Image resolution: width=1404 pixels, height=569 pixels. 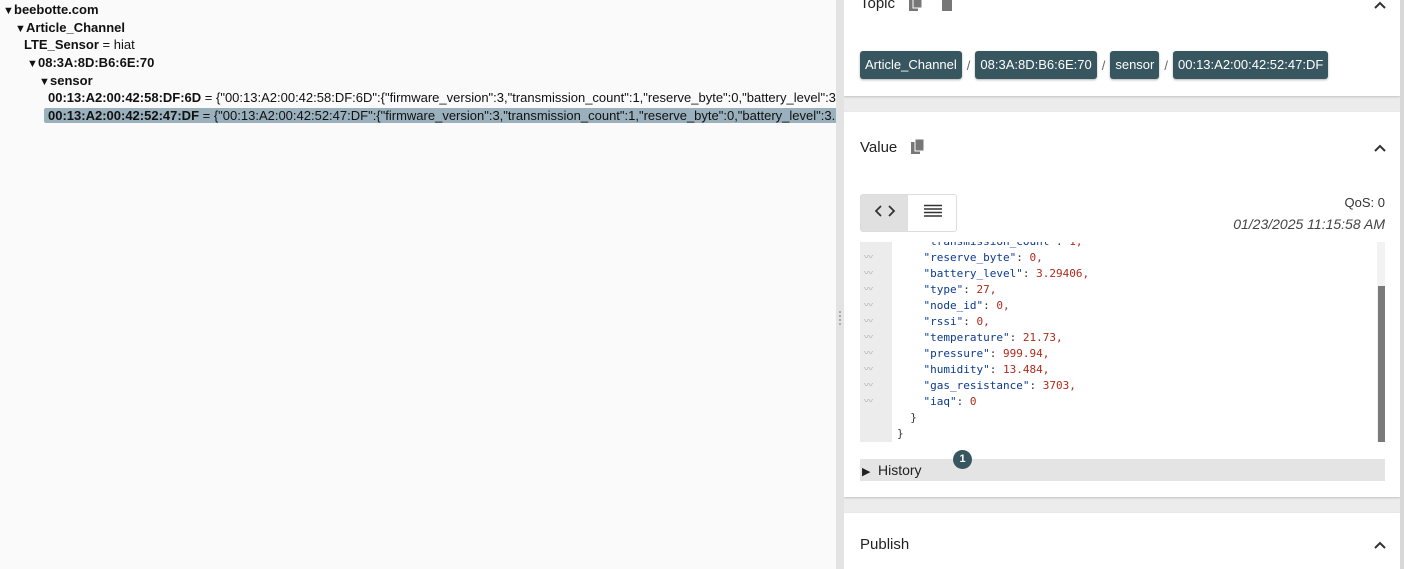 What do you see at coordinates (885, 544) in the screenshot?
I see `publish-panel-title: Publish` at bounding box center [885, 544].